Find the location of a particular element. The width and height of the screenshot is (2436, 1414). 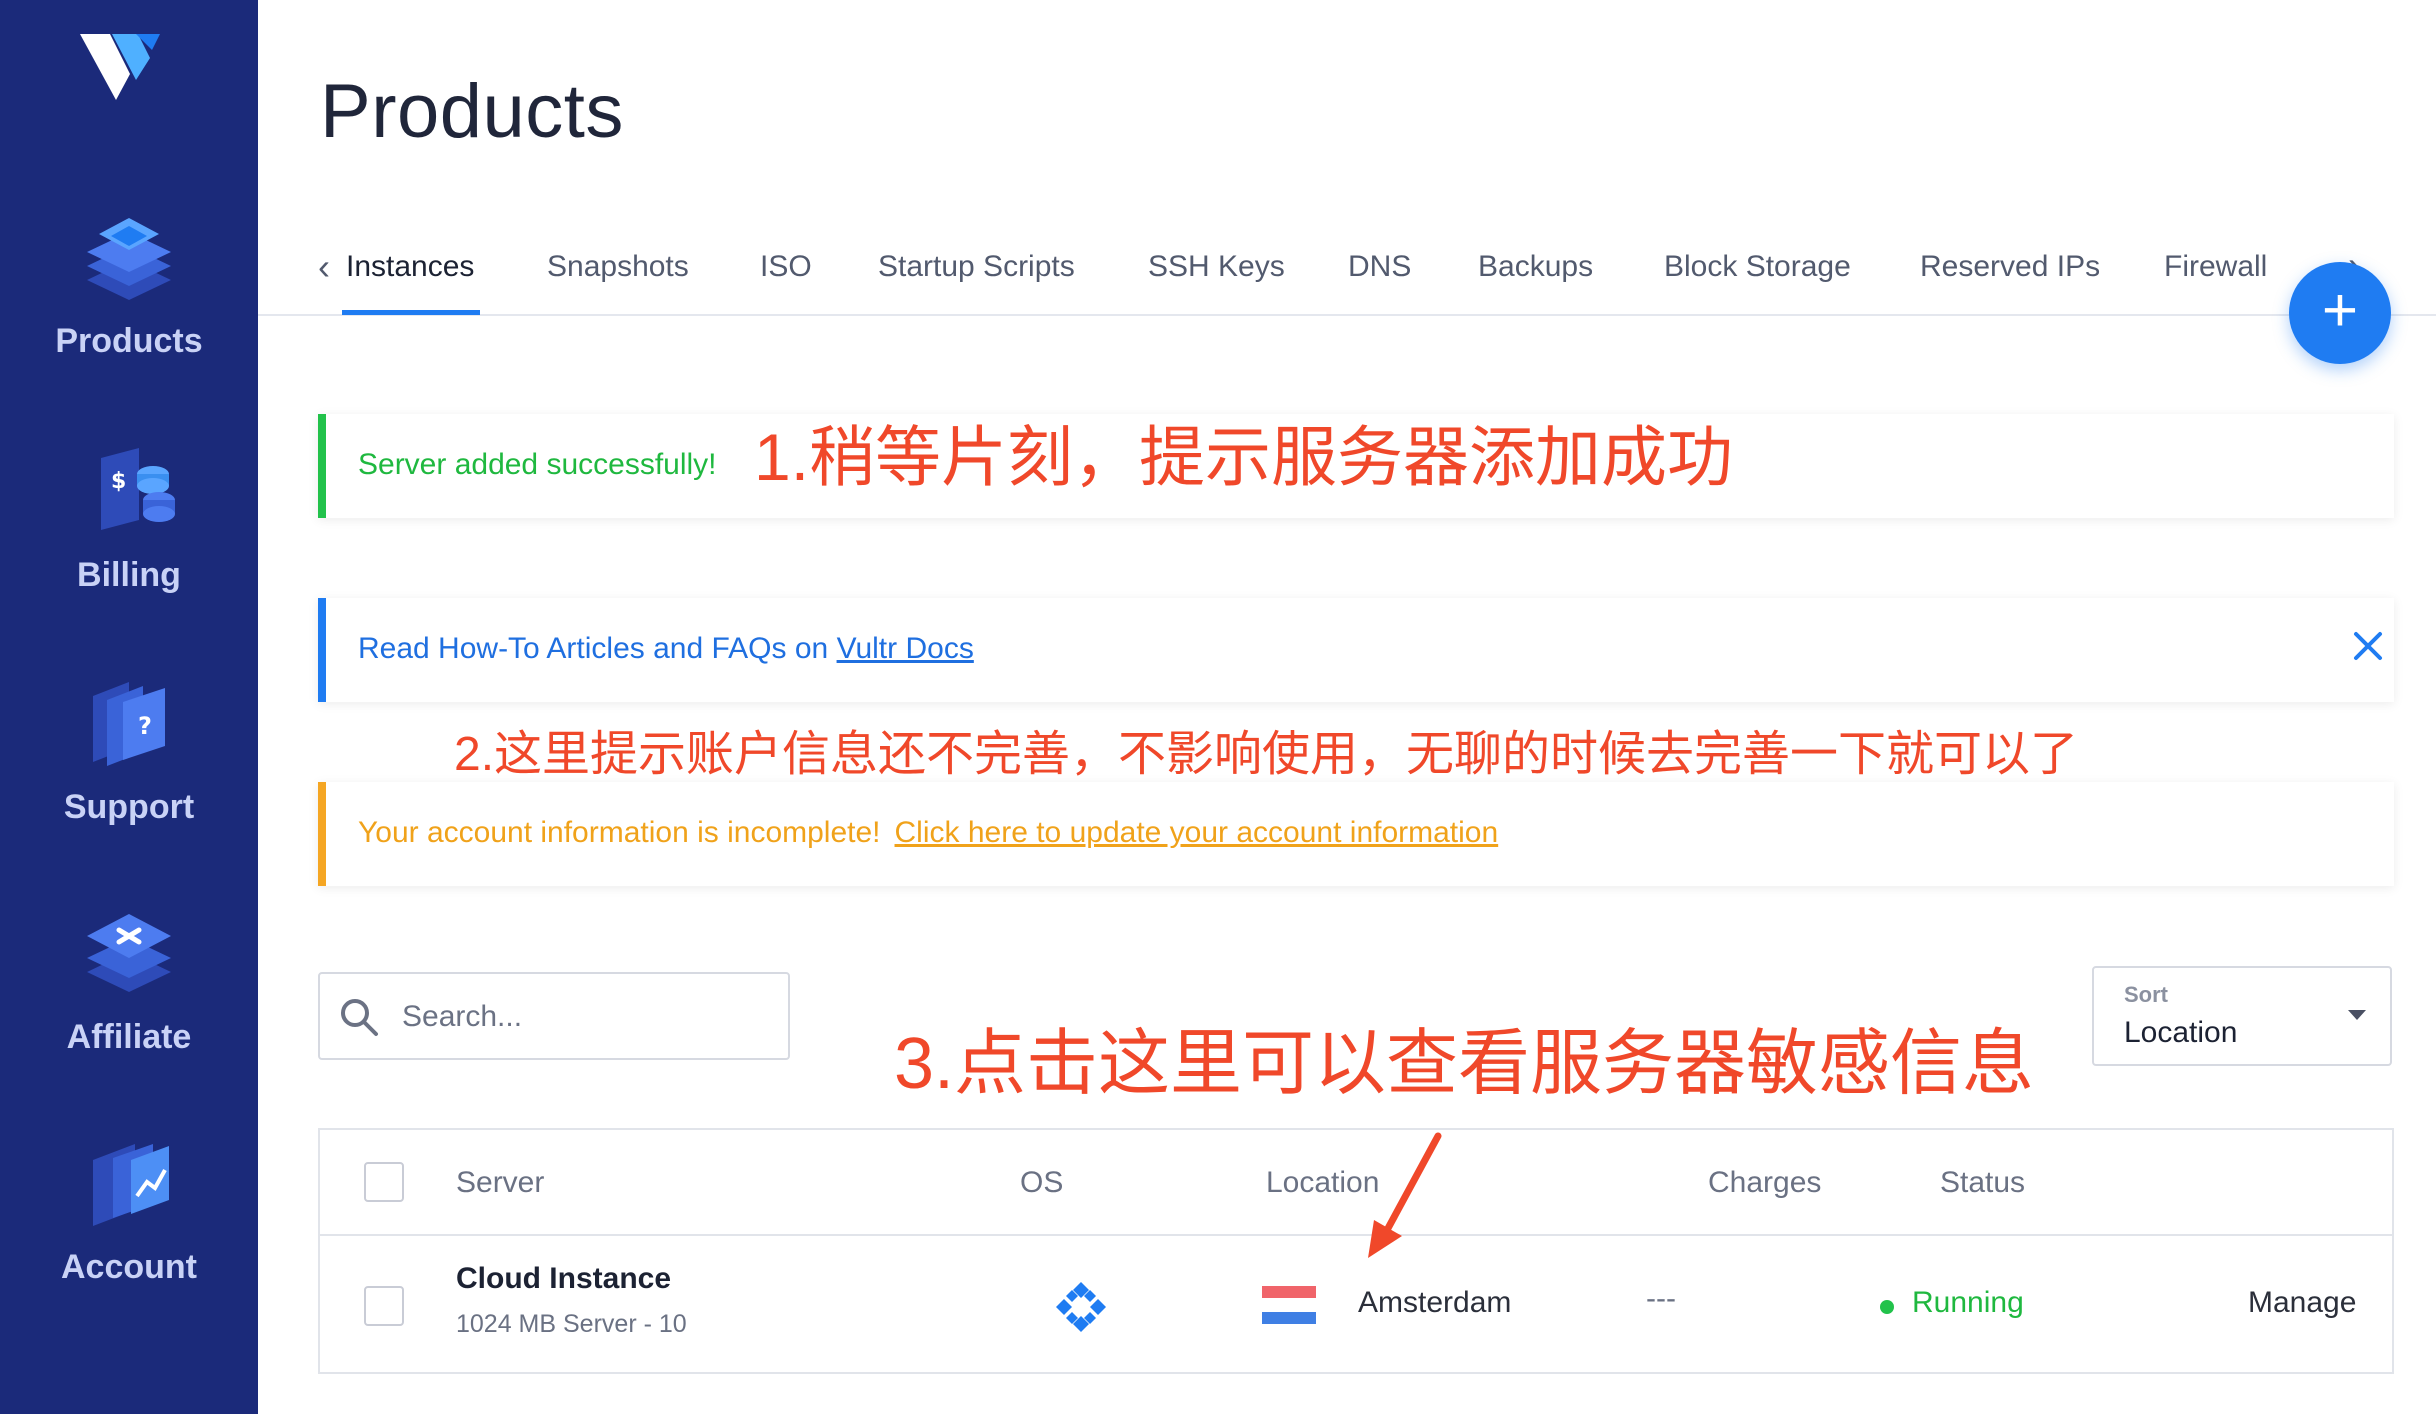

sidebar-item-affiliate: Affiliate is located at coordinates (129, 978).